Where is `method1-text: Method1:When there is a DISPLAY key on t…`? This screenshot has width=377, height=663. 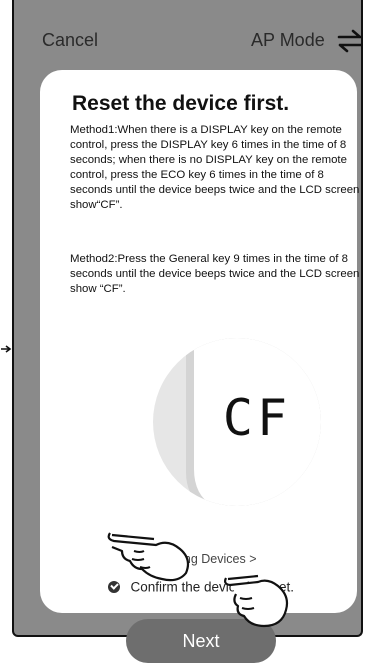
method1-text: Method1:When there is a DISPLAY key on t… is located at coordinates (215, 167).